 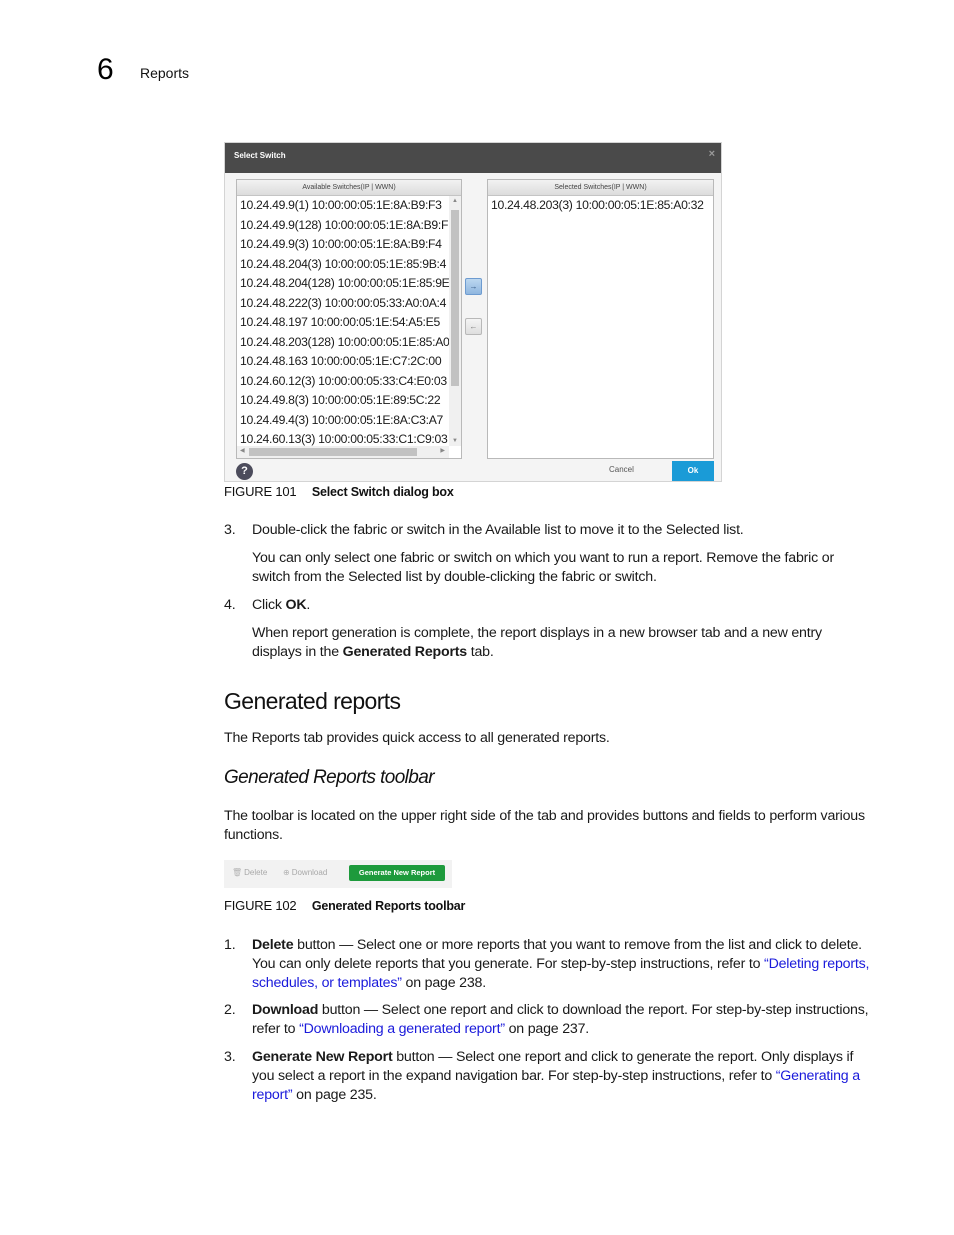 I want to click on switch-list-item: 10.24.60.13(3) 10:00:00:05:33:C1:C9:03, so click(x=343, y=438).